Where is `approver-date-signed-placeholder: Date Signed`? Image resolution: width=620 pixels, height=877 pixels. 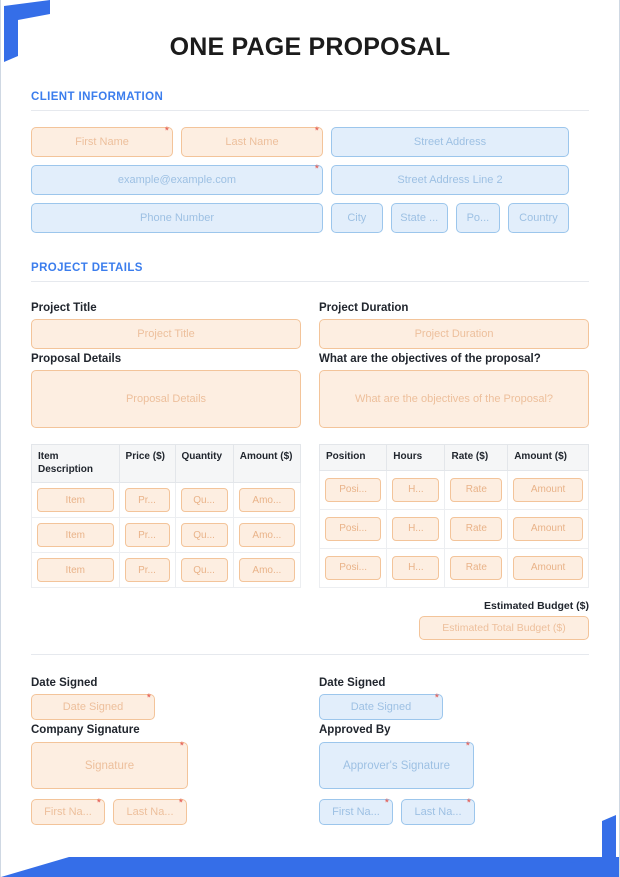 approver-date-signed-placeholder: Date Signed is located at coordinates (381, 707).